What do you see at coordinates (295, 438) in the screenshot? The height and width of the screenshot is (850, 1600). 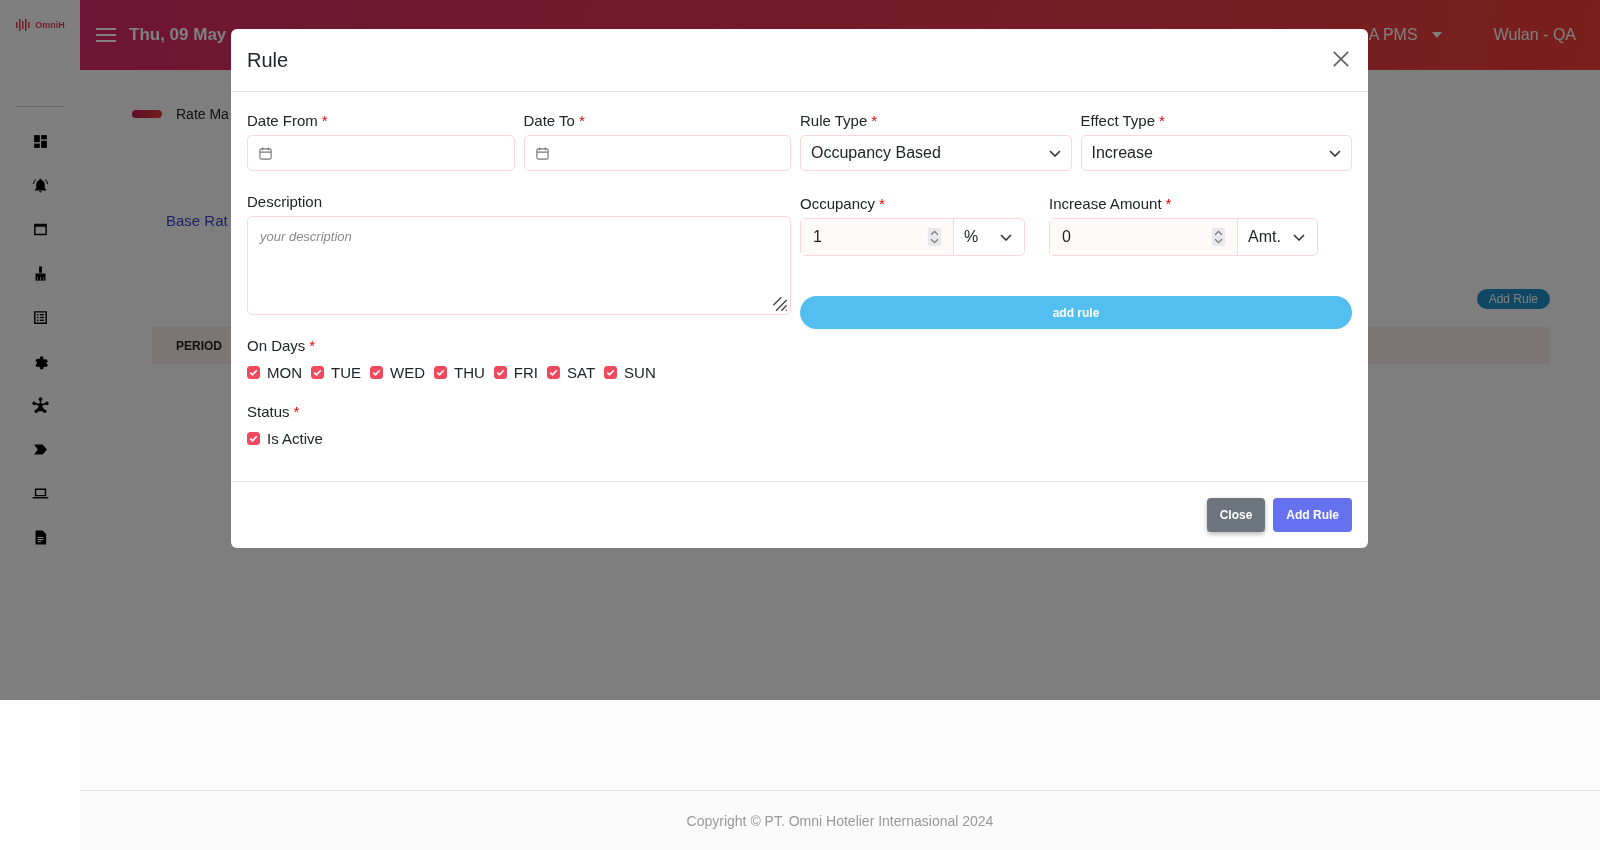 I see `checkbox-label: Is Active` at bounding box center [295, 438].